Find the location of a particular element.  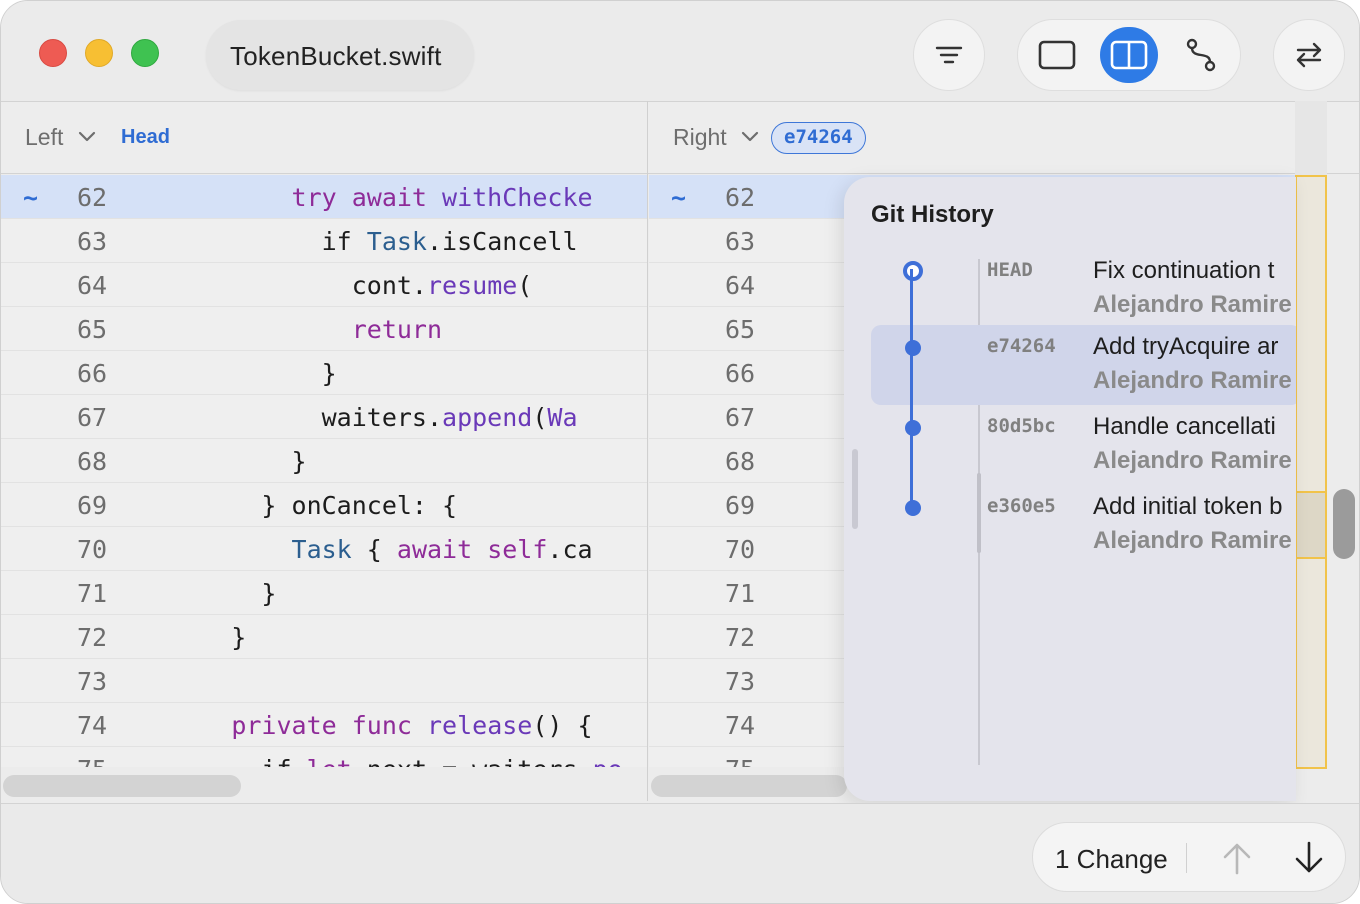

commit-message: Add initial token b is located at coordinates (1188, 506).